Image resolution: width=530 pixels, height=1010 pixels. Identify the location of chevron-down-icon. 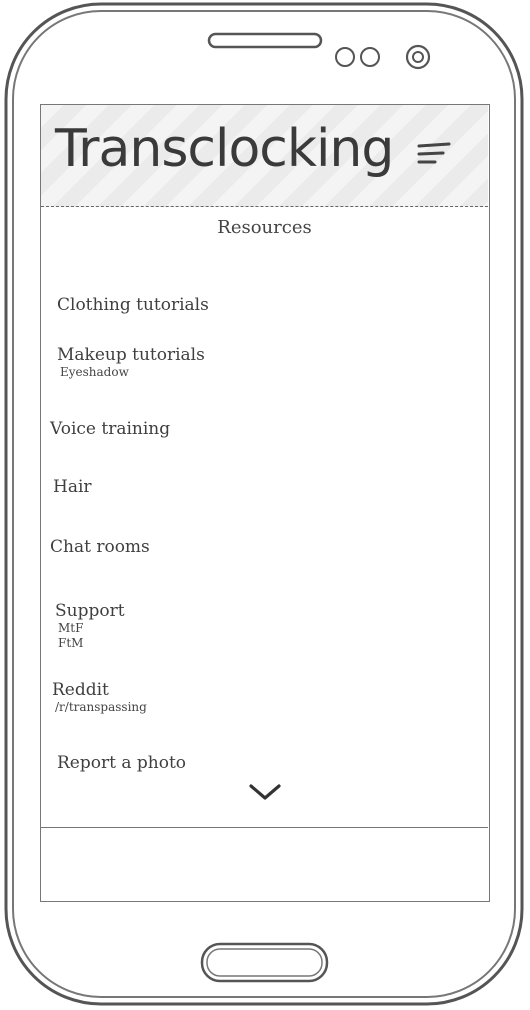
(265, 792).